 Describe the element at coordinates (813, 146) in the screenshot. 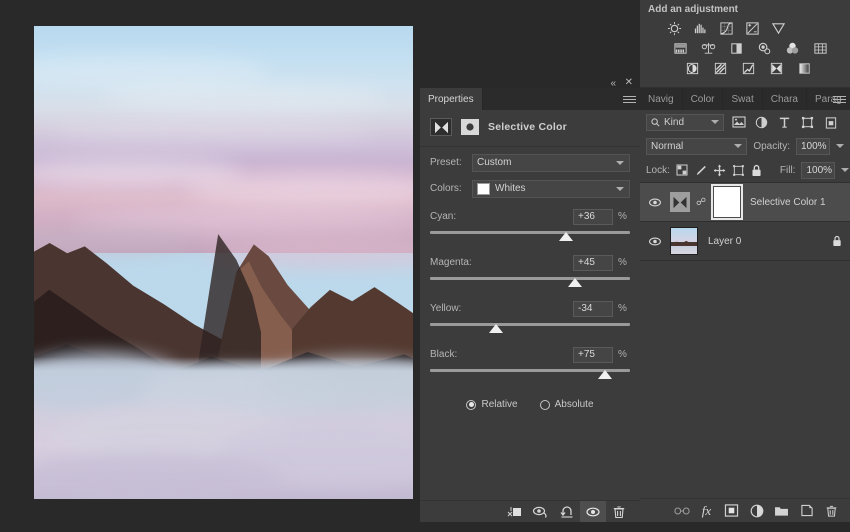

I see `opacity-value: 100%` at that location.